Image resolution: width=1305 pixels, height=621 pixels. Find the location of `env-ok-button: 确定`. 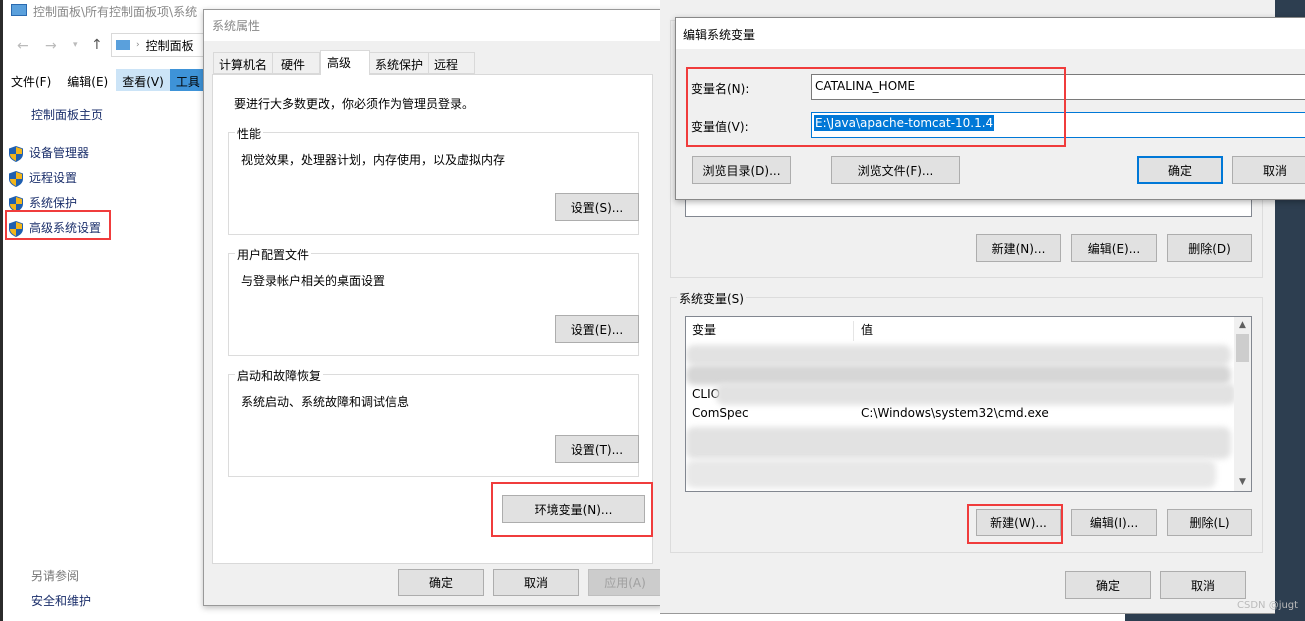

env-ok-button: 确定 is located at coordinates (1108, 585).